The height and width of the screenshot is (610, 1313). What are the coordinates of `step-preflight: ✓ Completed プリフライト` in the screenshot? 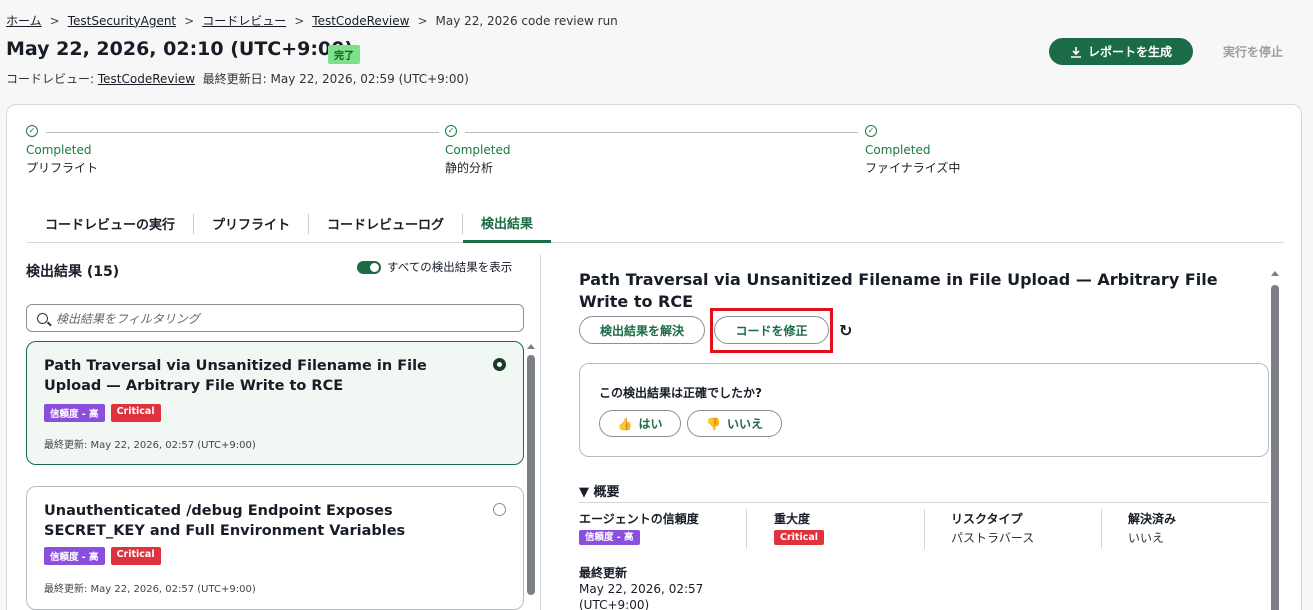 It's located at (232, 150).